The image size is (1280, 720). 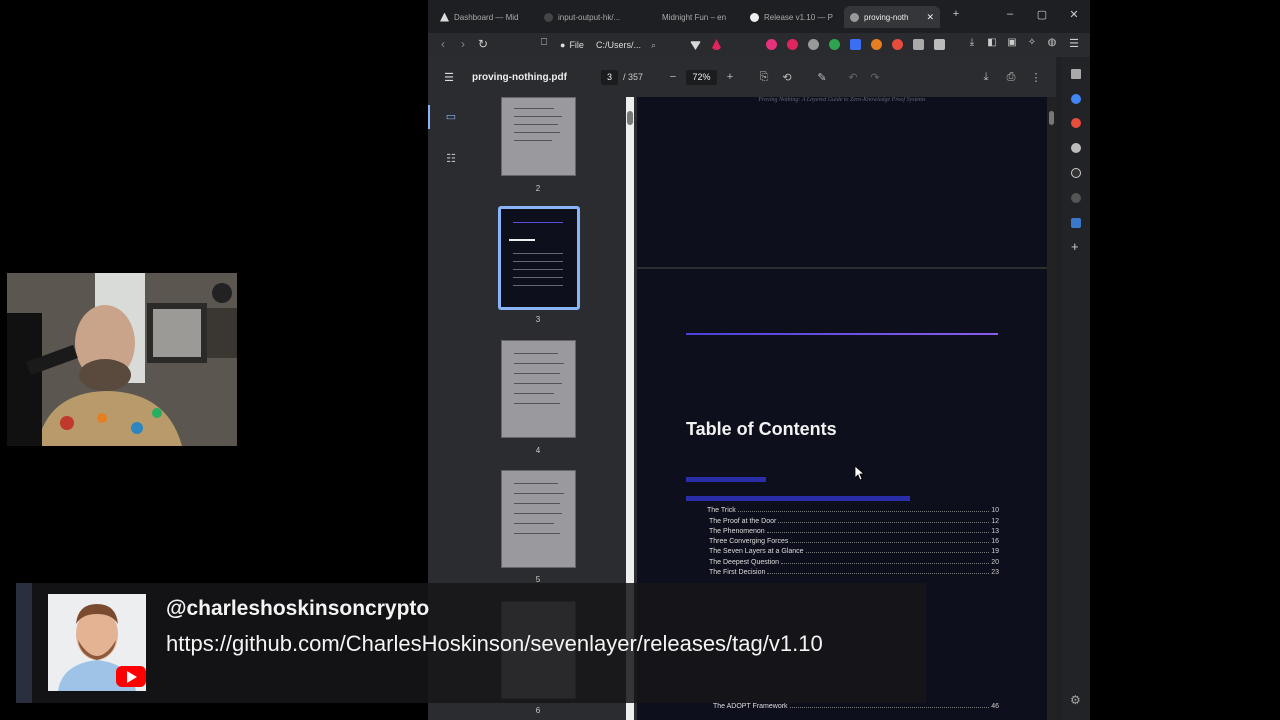 I want to click on extension-icon, so click(x=1076, y=123).